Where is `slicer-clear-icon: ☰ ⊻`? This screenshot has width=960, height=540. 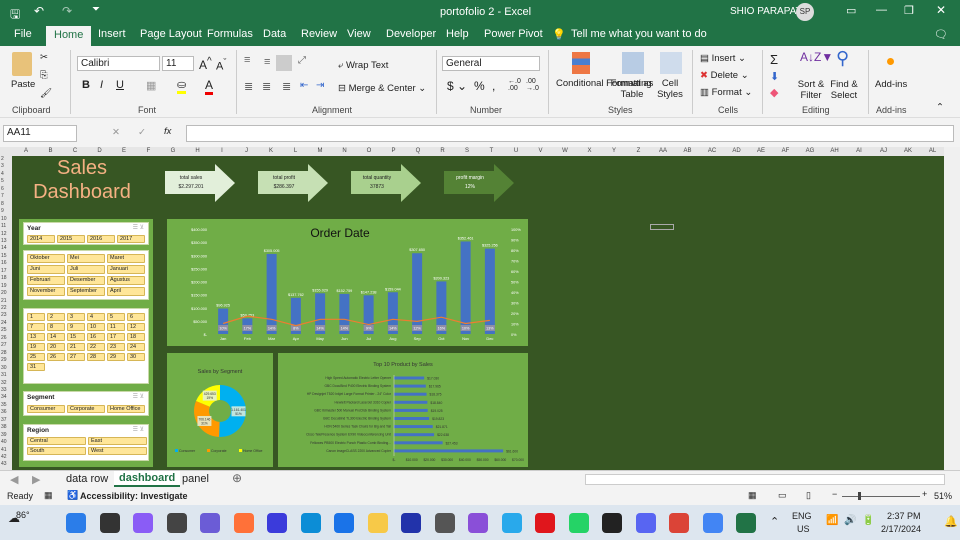 slicer-clear-icon: ☰ ⊻ is located at coordinates (138, 429).